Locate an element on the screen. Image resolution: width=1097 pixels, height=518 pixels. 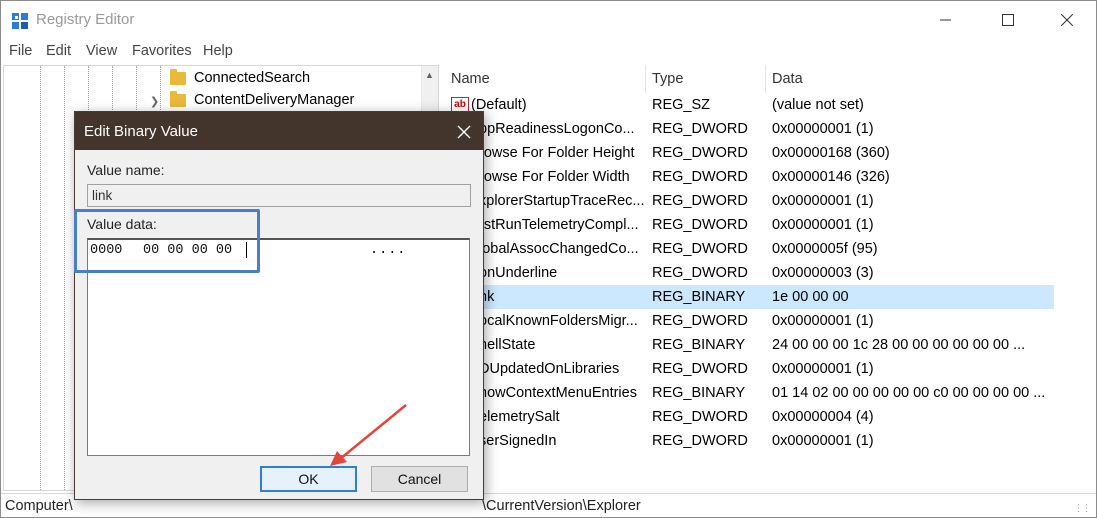
tree-guide-line is located at coordinates (64, 278).